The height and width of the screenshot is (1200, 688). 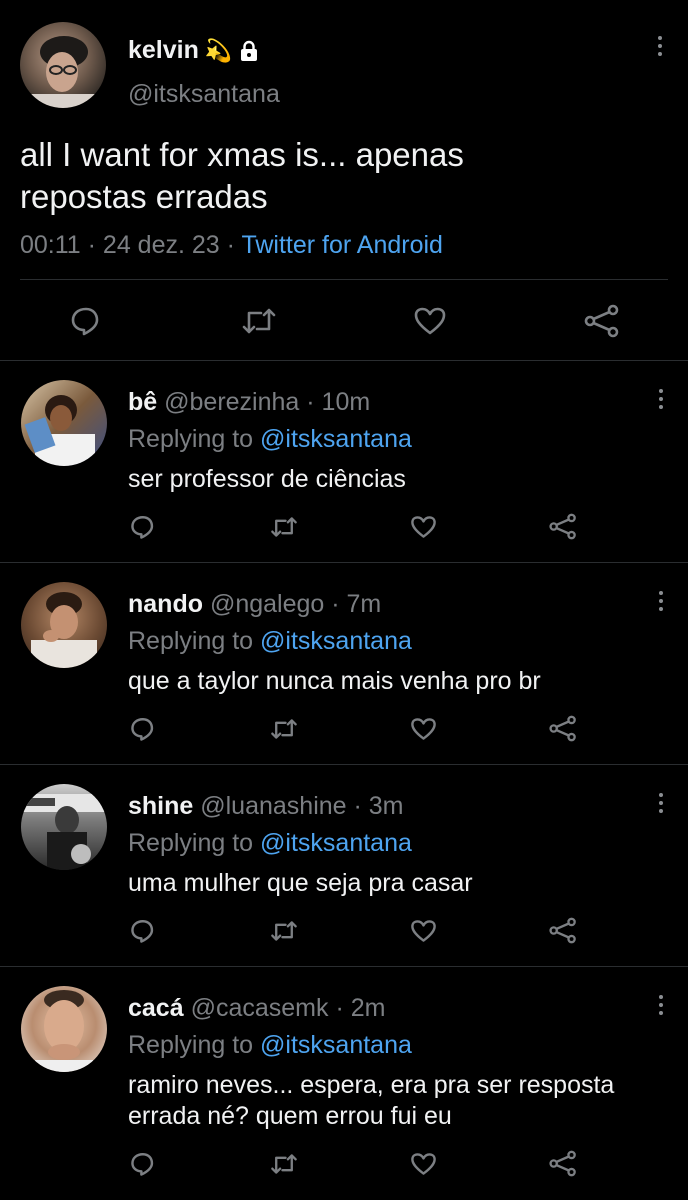 I want to click on tweet-timestamp: 00:11 · 24 dez. 23 ·, so click(x=127, y=245).